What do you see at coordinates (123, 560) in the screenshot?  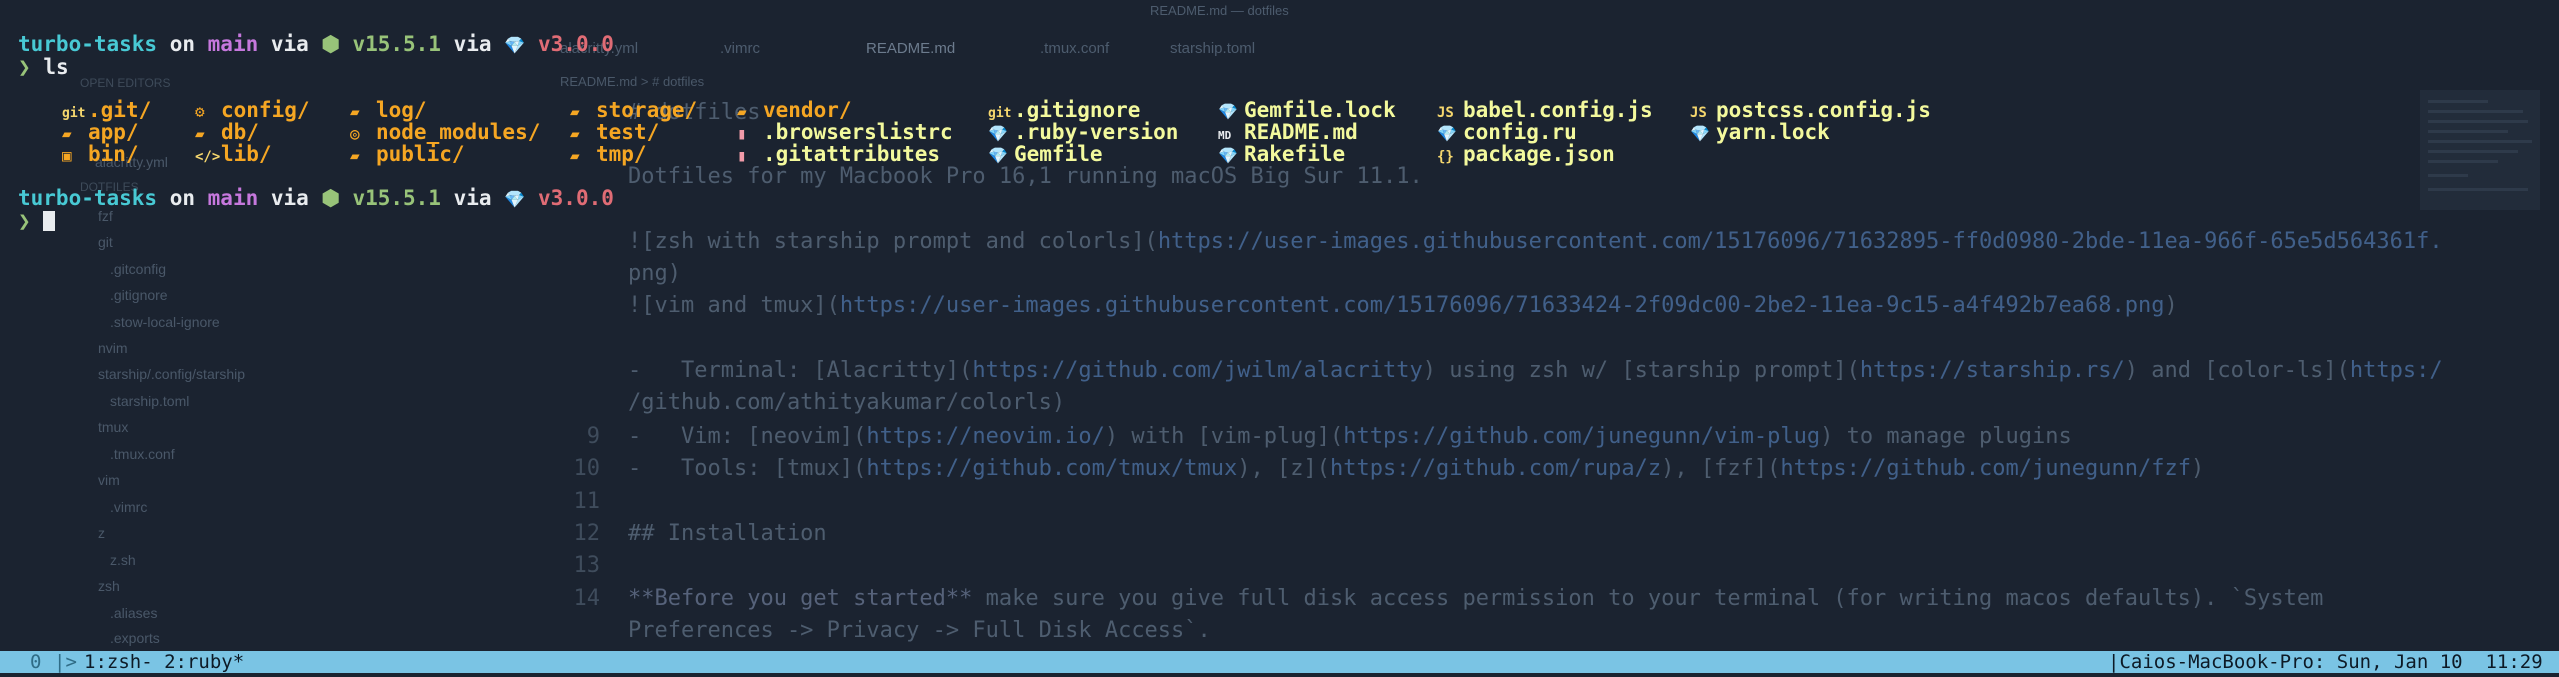 I see `sidebar-item: z.sh` at bounding box center [123, 560].